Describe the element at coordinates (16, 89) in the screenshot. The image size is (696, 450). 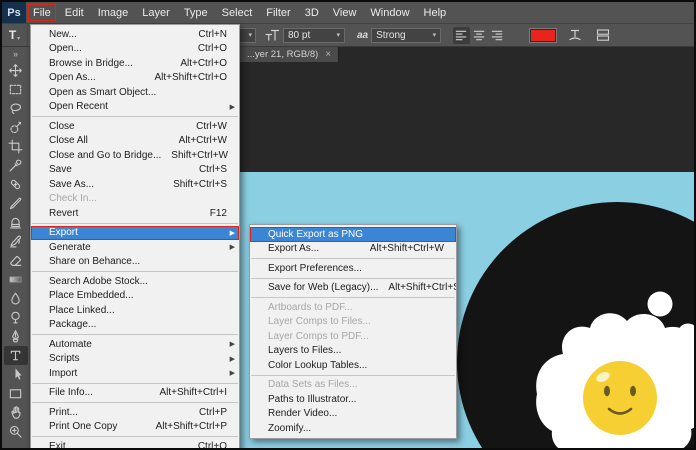
I see `rectangular-marquee-tool` at that location.